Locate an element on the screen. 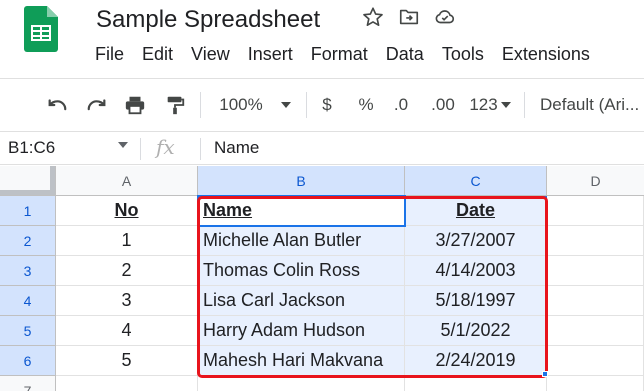 The image size is (644, 391). document-title: Sample Spreadsheet is located at coordinates (208, 20).